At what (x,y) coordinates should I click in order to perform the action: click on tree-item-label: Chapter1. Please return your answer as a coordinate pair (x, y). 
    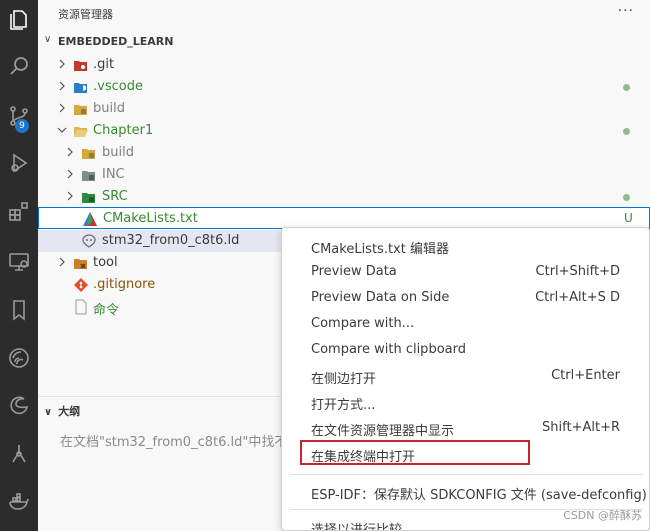
    Looking at the image, I should click on (123, 130).